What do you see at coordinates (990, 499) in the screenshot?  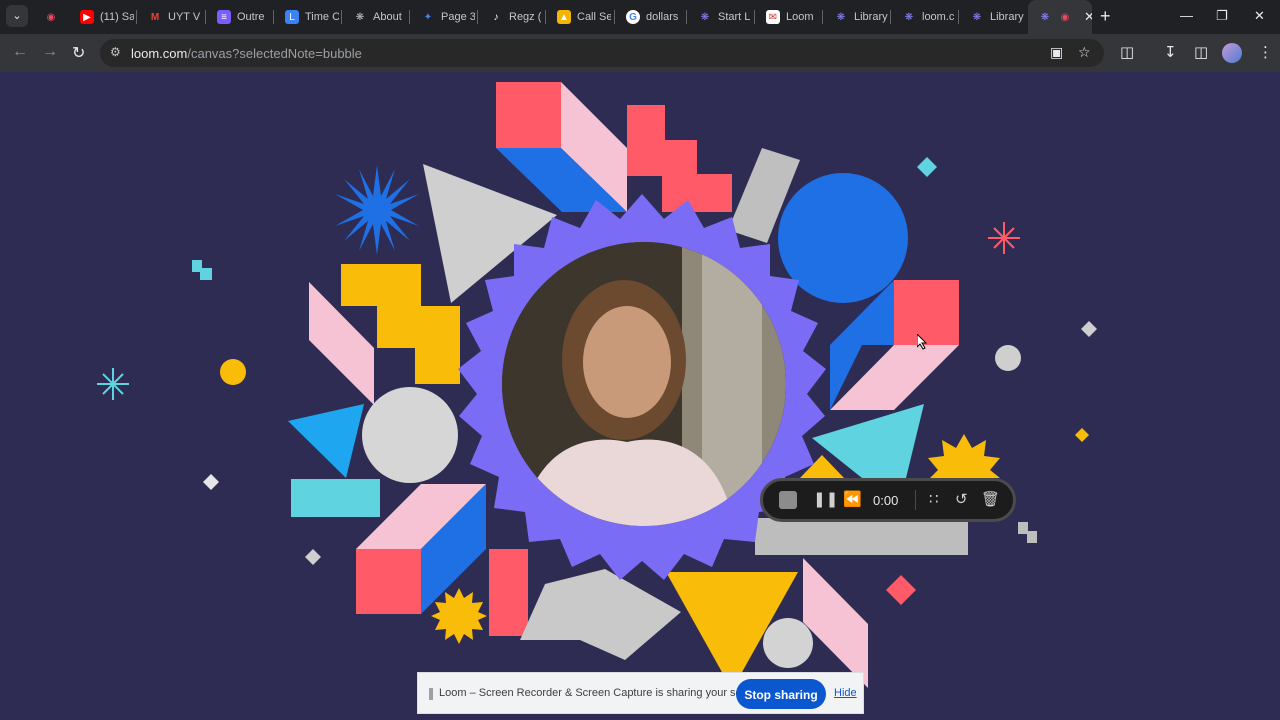 I see `trash-icon: 🗑` at bounding box center [990, 499].